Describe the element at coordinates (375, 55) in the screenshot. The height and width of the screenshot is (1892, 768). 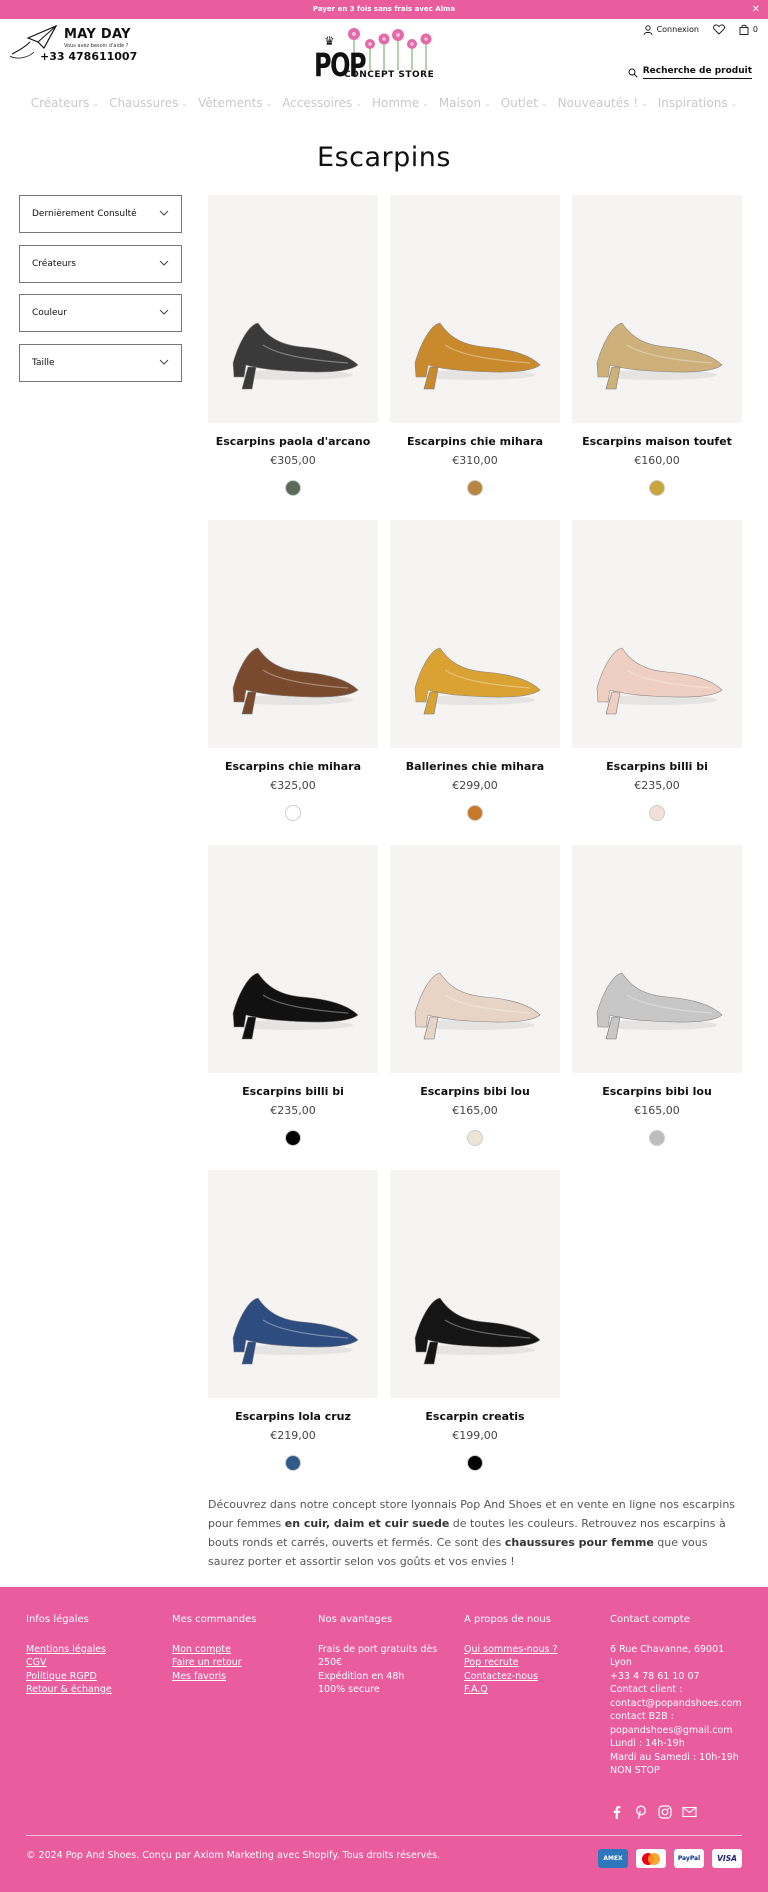
I see `site-logo: ♛ POP CONCEPT STORE` at that location.